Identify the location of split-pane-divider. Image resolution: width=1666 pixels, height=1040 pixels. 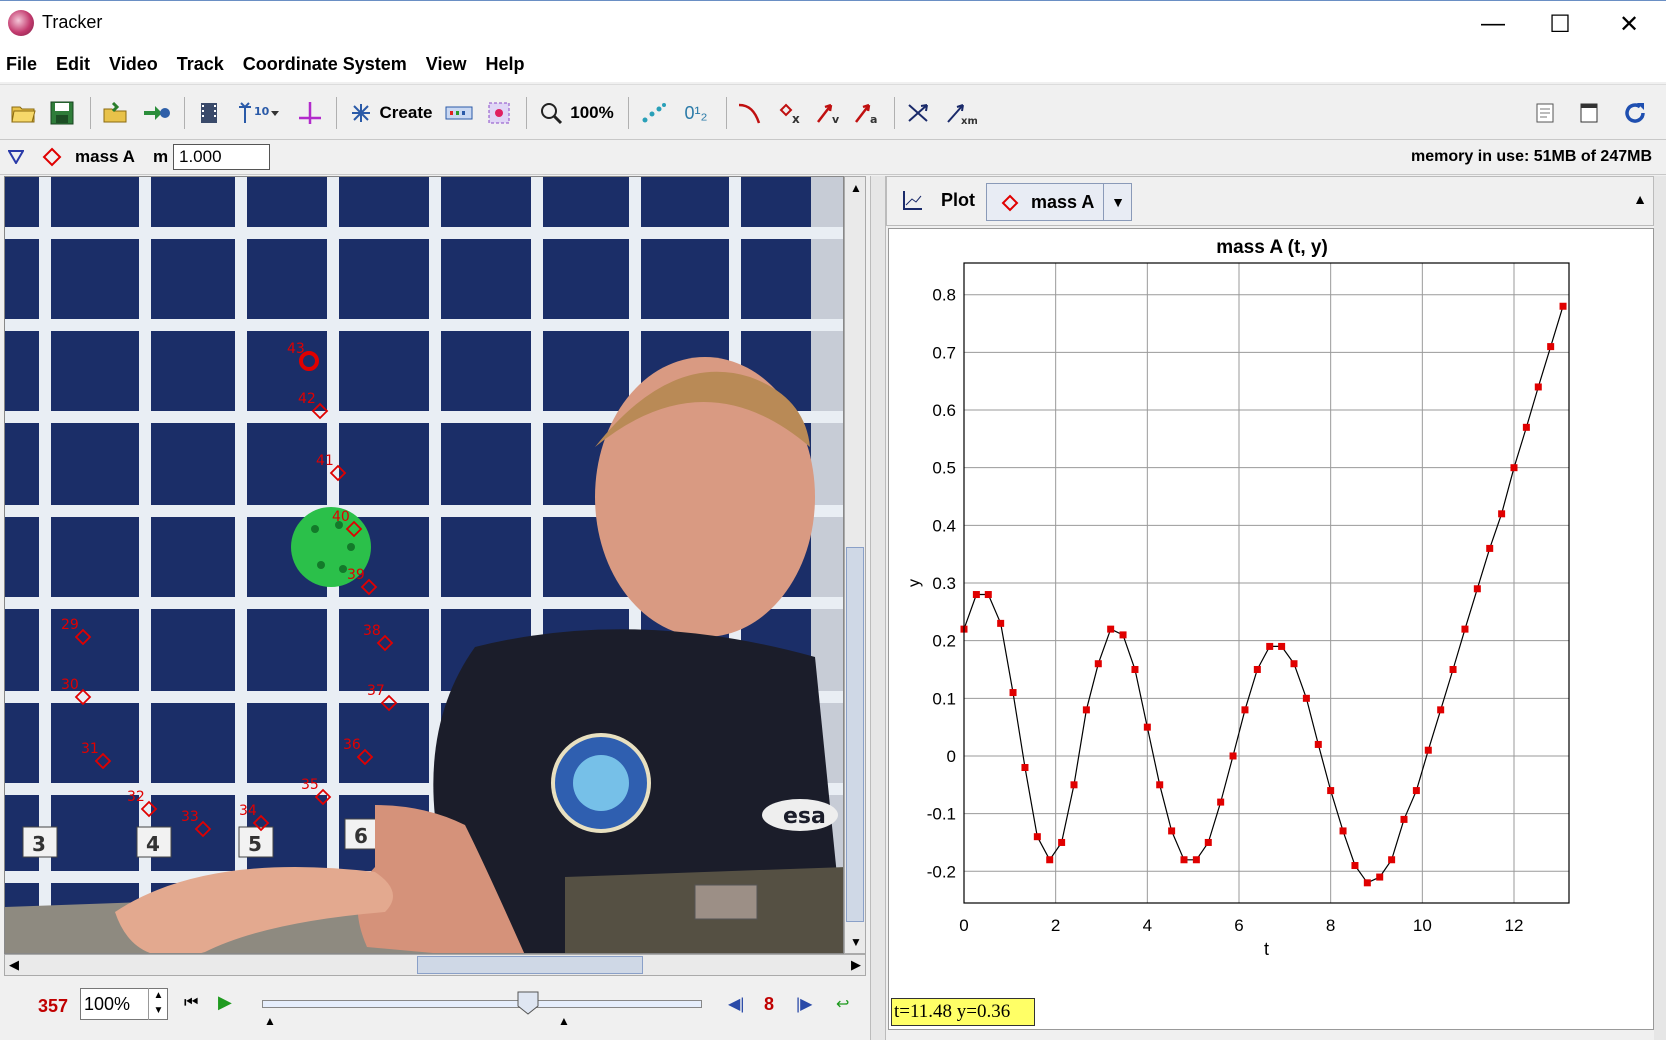
(878, 608).